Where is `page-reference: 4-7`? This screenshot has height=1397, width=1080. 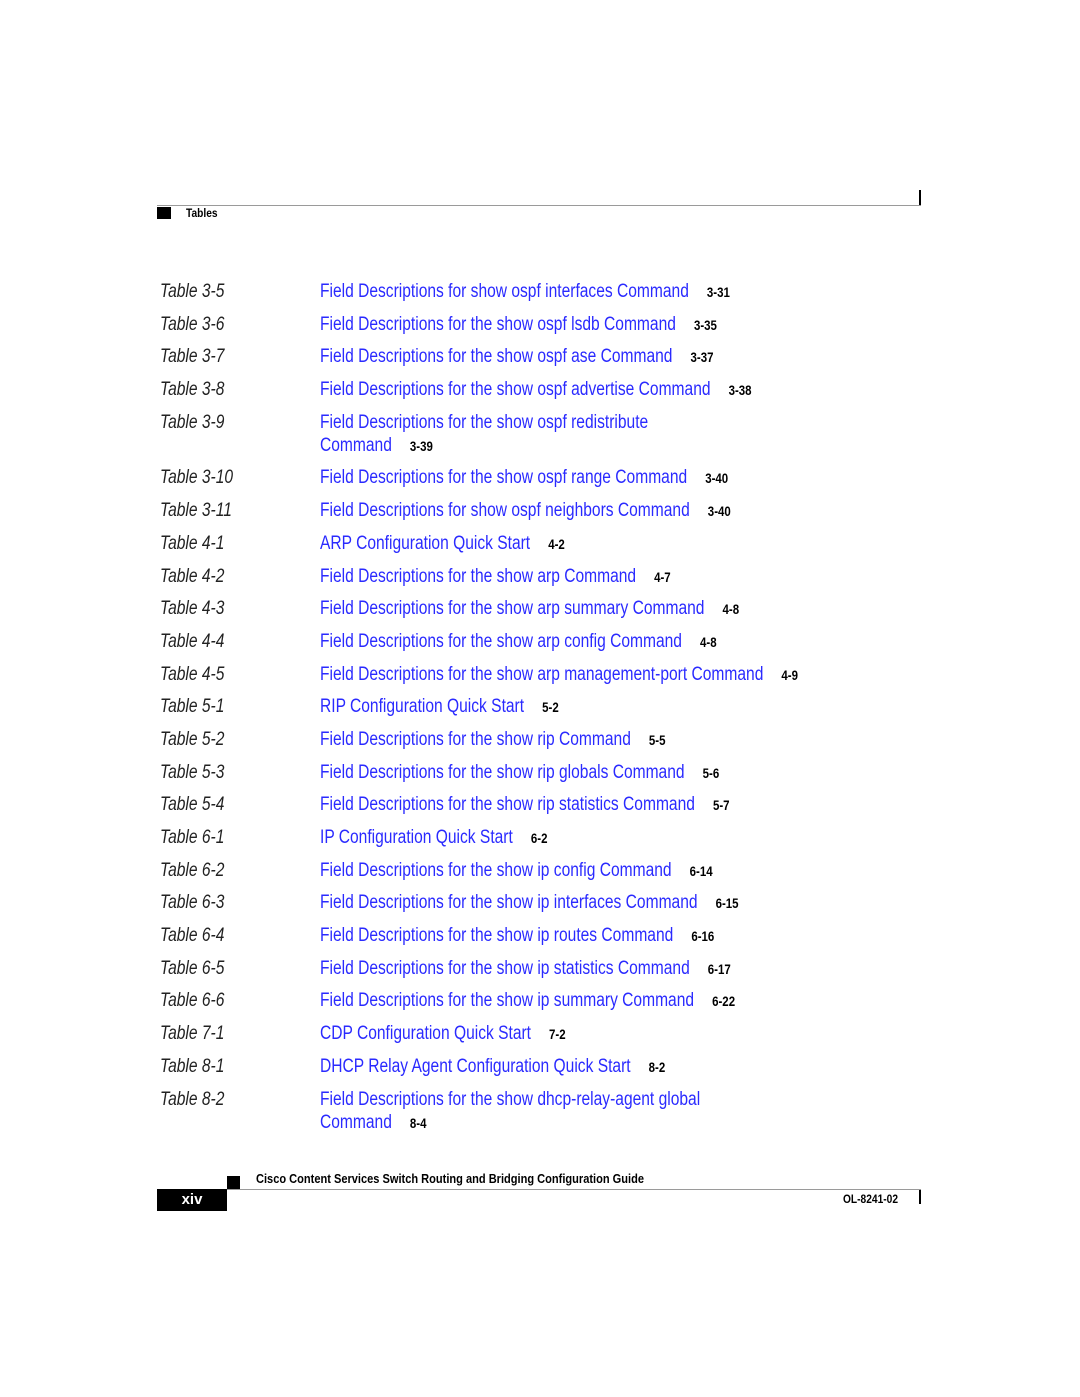 page-reference: 4-7 is located at coordinates (662, 577).